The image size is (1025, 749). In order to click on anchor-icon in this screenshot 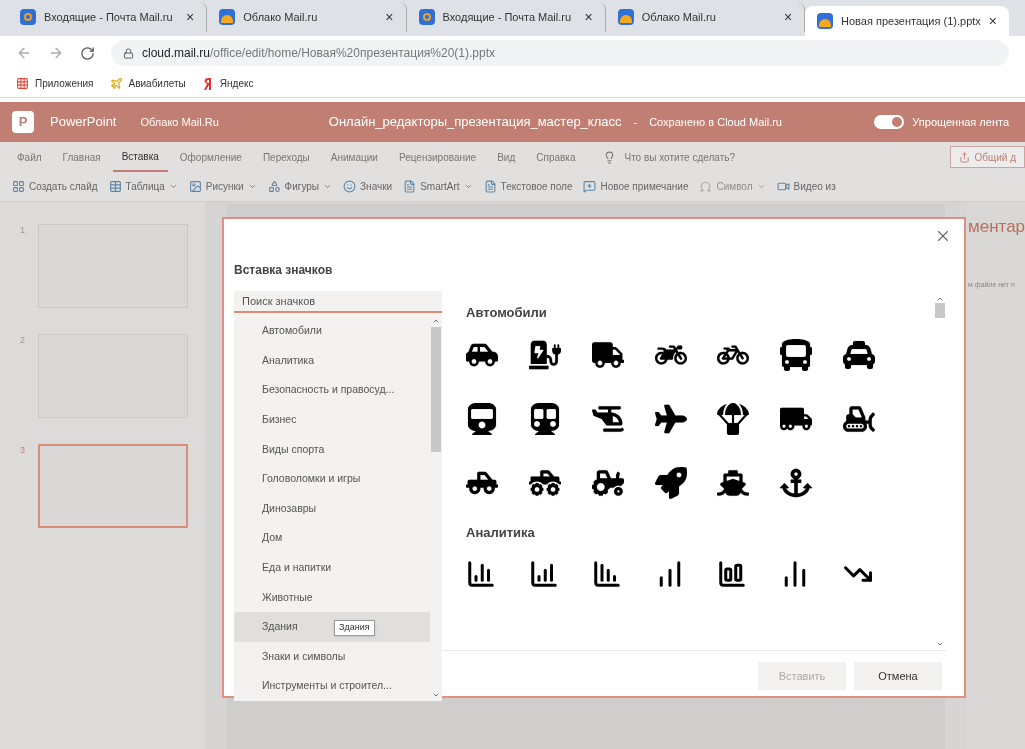, I will do `click(796, 482)`.